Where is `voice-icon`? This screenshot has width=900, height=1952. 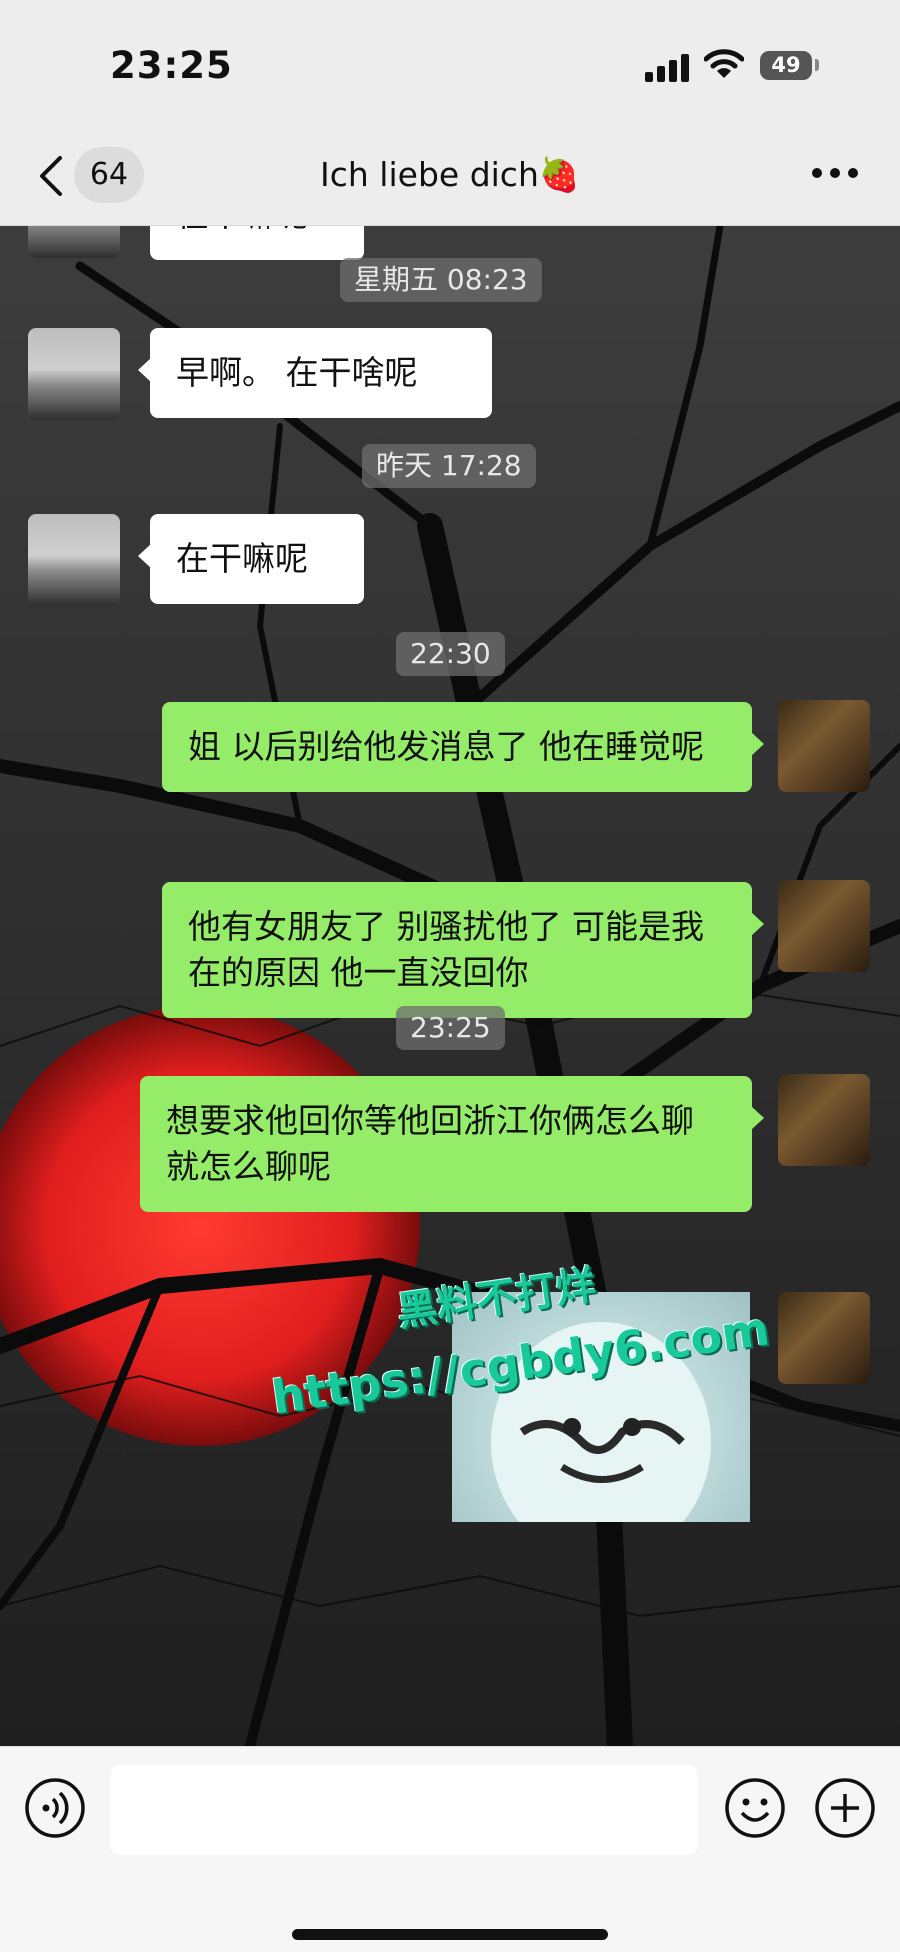 voice-icon is located at coordinates (55, 1808).